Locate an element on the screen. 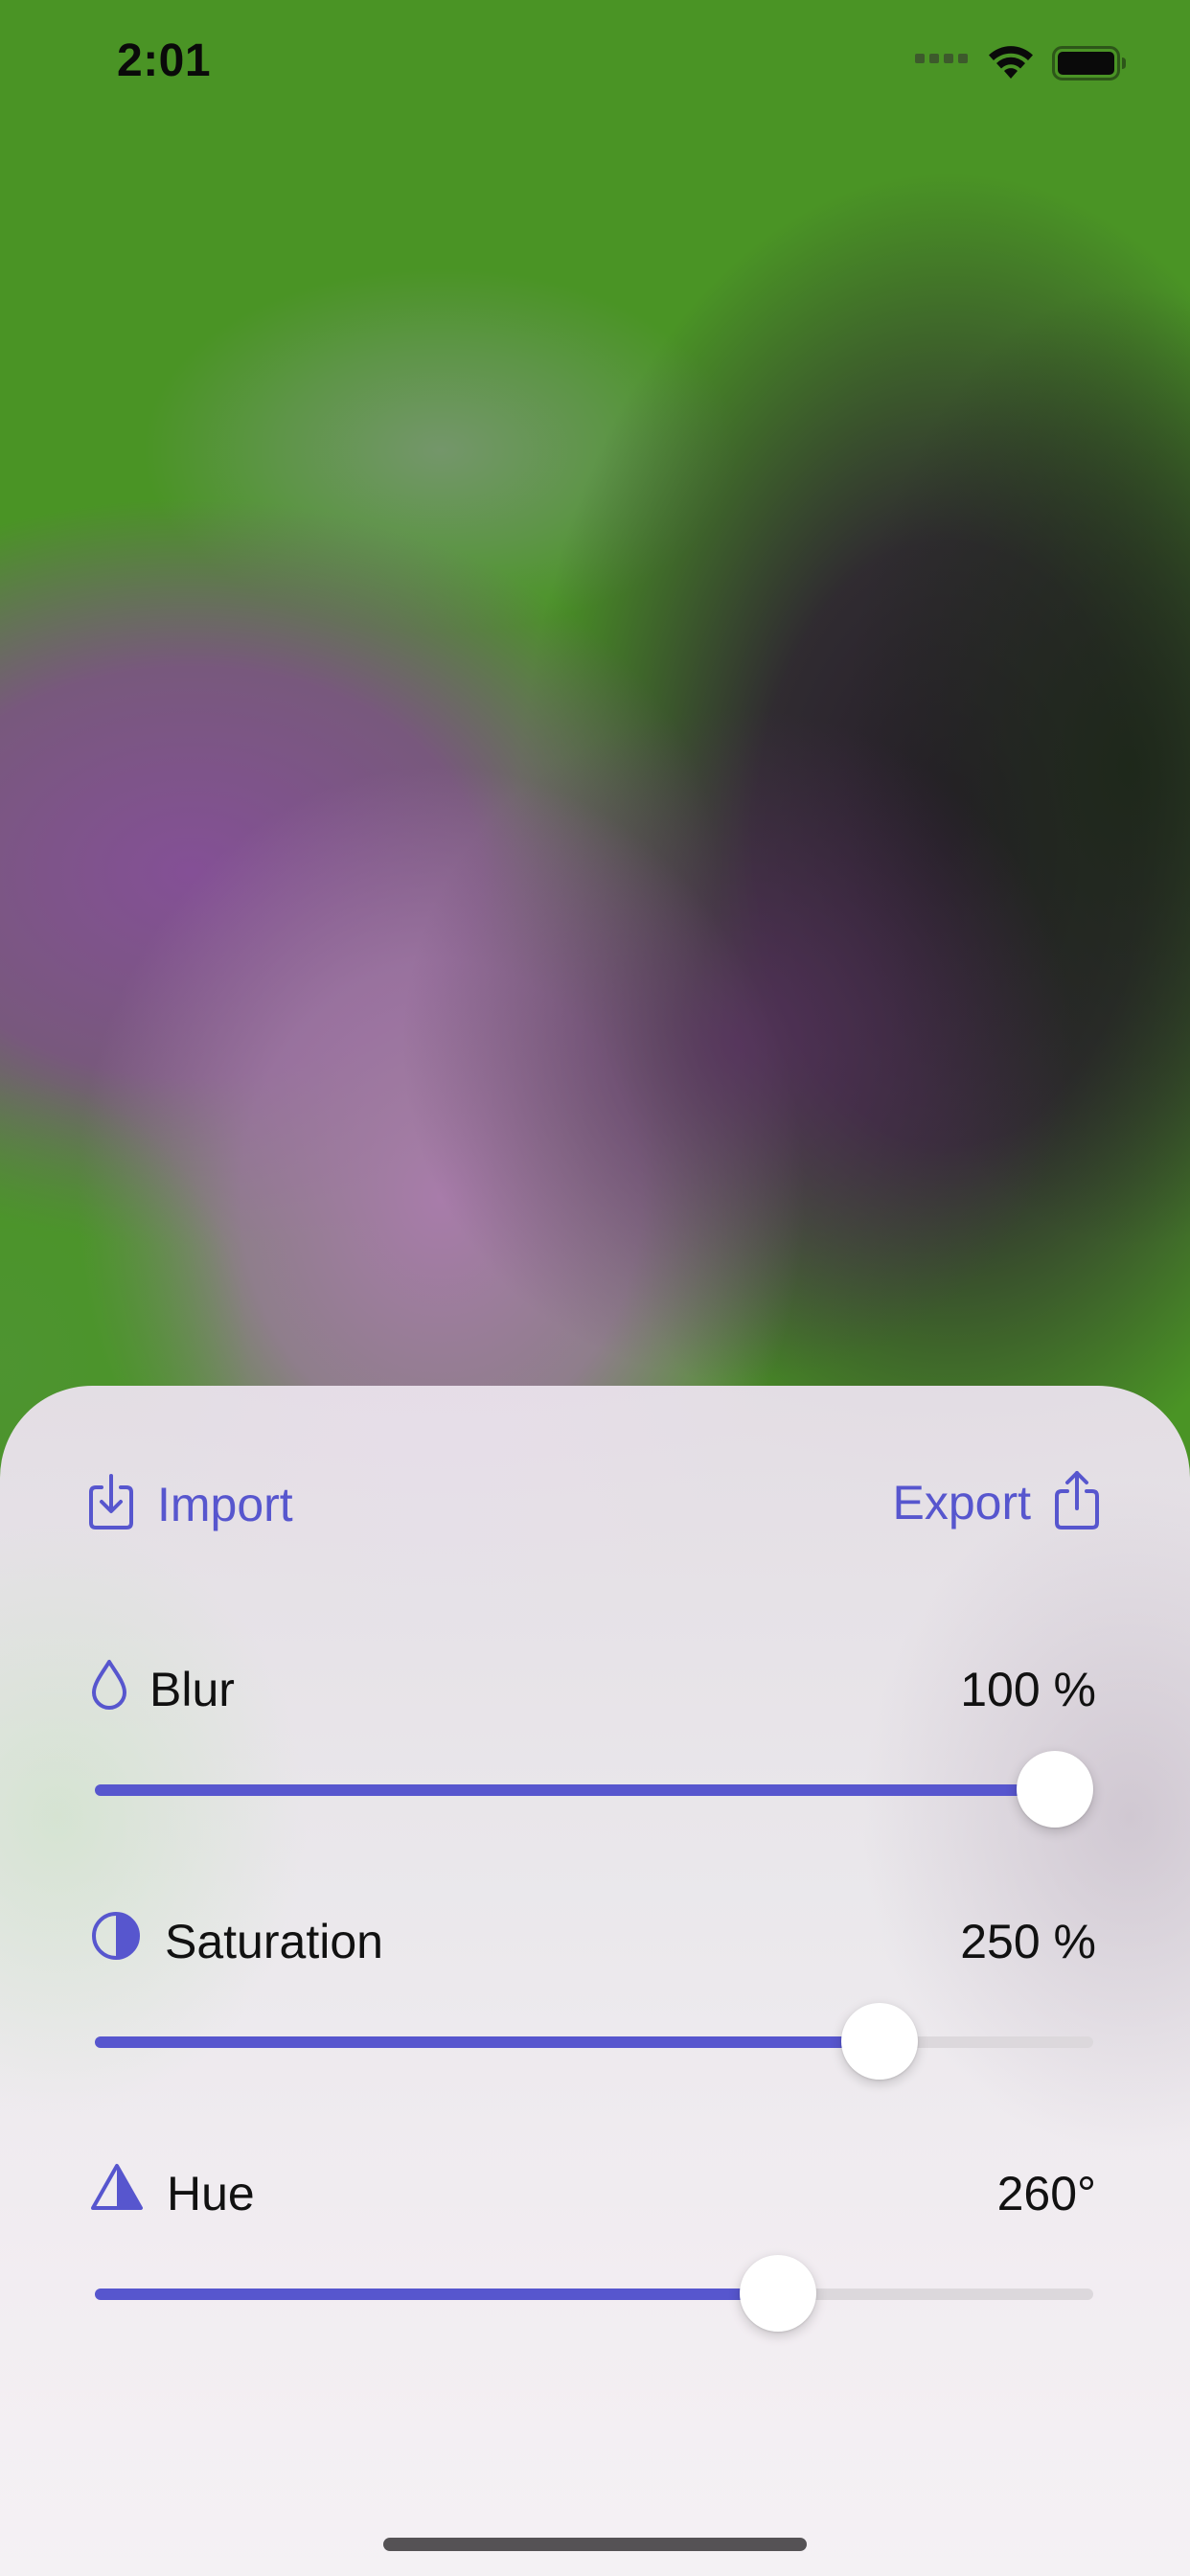 The height and width of the screenshot is (2576, 1190). half-circle-icon is located at coordinates (116, 1938).